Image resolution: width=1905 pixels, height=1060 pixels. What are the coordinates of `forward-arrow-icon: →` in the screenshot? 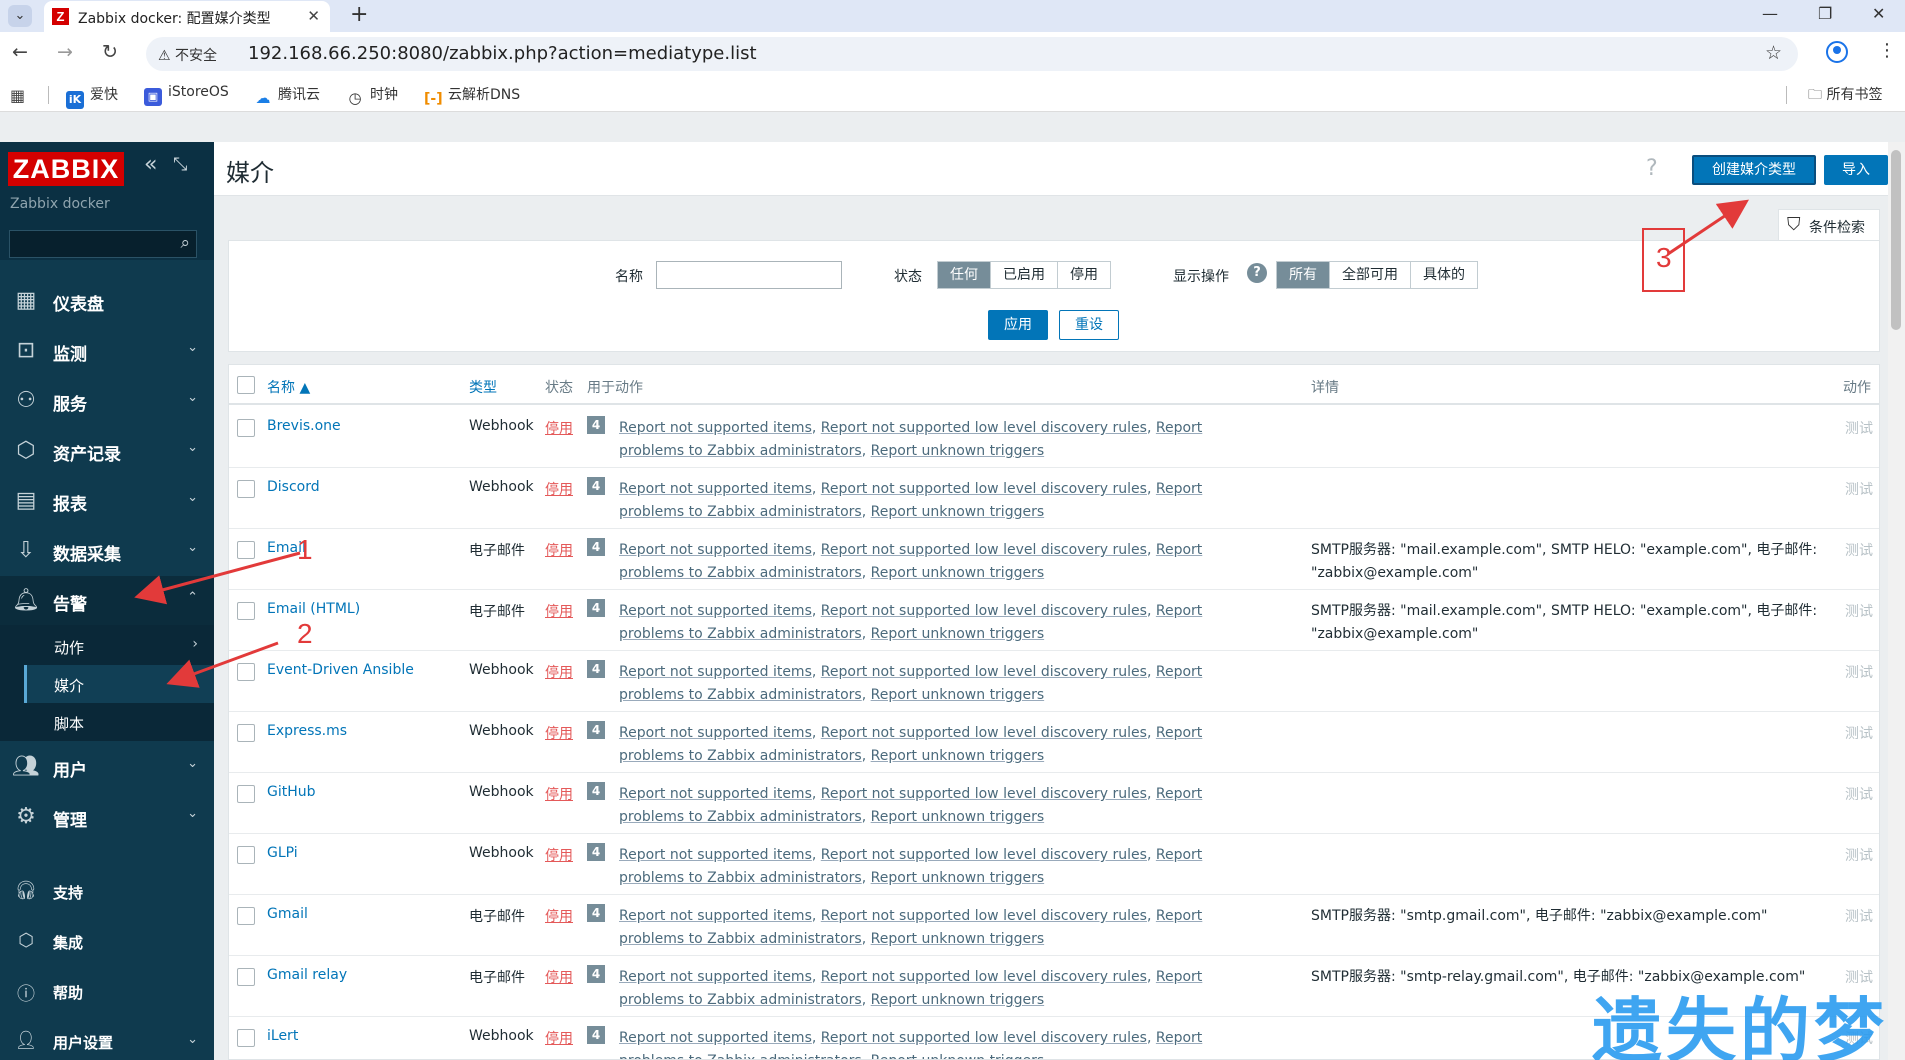 It's located at (65, 52).